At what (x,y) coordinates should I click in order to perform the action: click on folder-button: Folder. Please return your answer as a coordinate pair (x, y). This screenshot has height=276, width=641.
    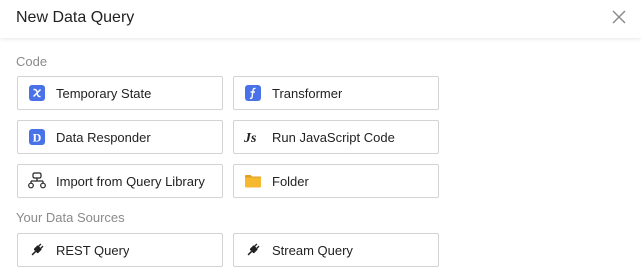
    Looking at the image, I should click on (336, 181).